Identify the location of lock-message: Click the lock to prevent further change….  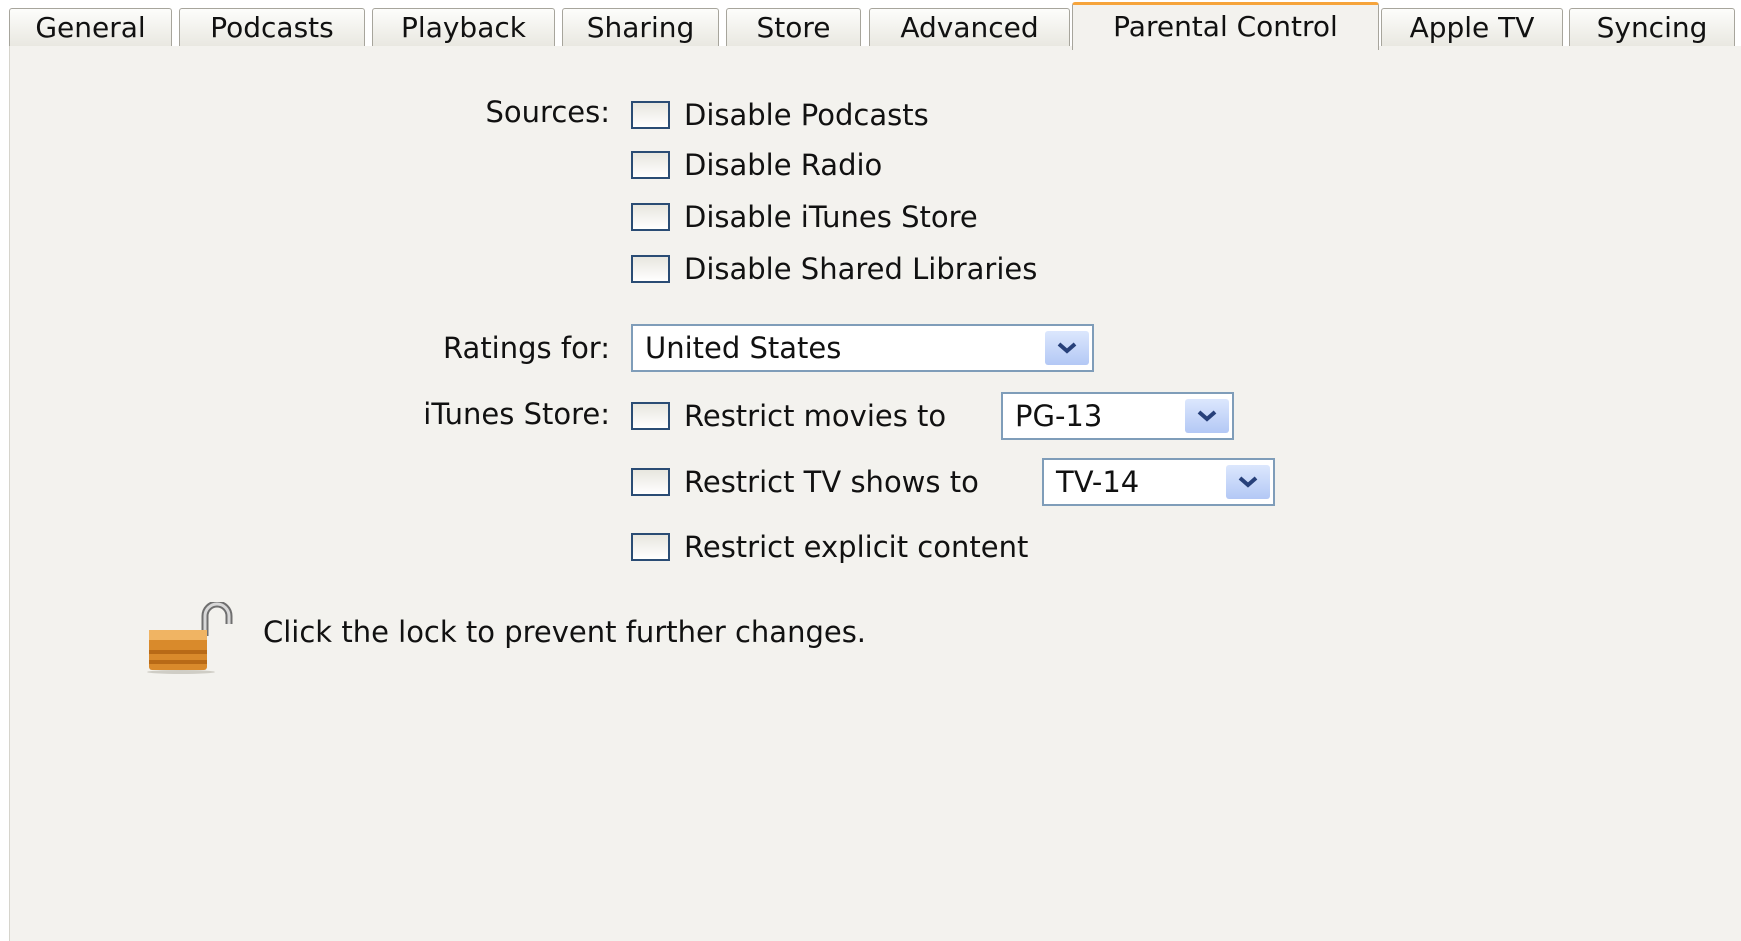
(565, 632).